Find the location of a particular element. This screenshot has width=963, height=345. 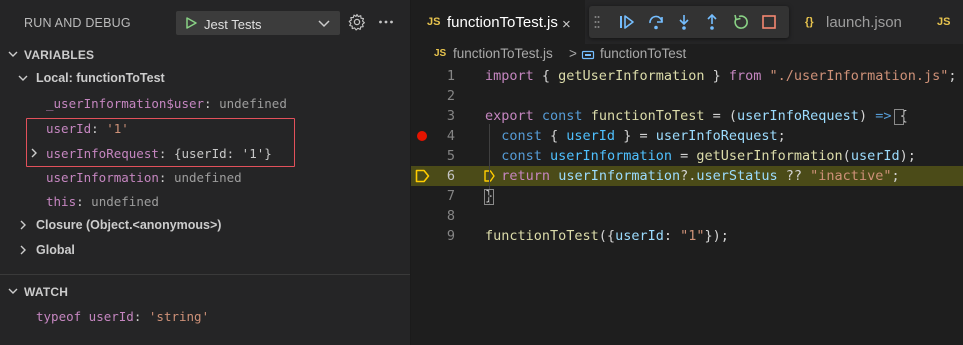

line-number: 1 is located at coordinates (450, 76).